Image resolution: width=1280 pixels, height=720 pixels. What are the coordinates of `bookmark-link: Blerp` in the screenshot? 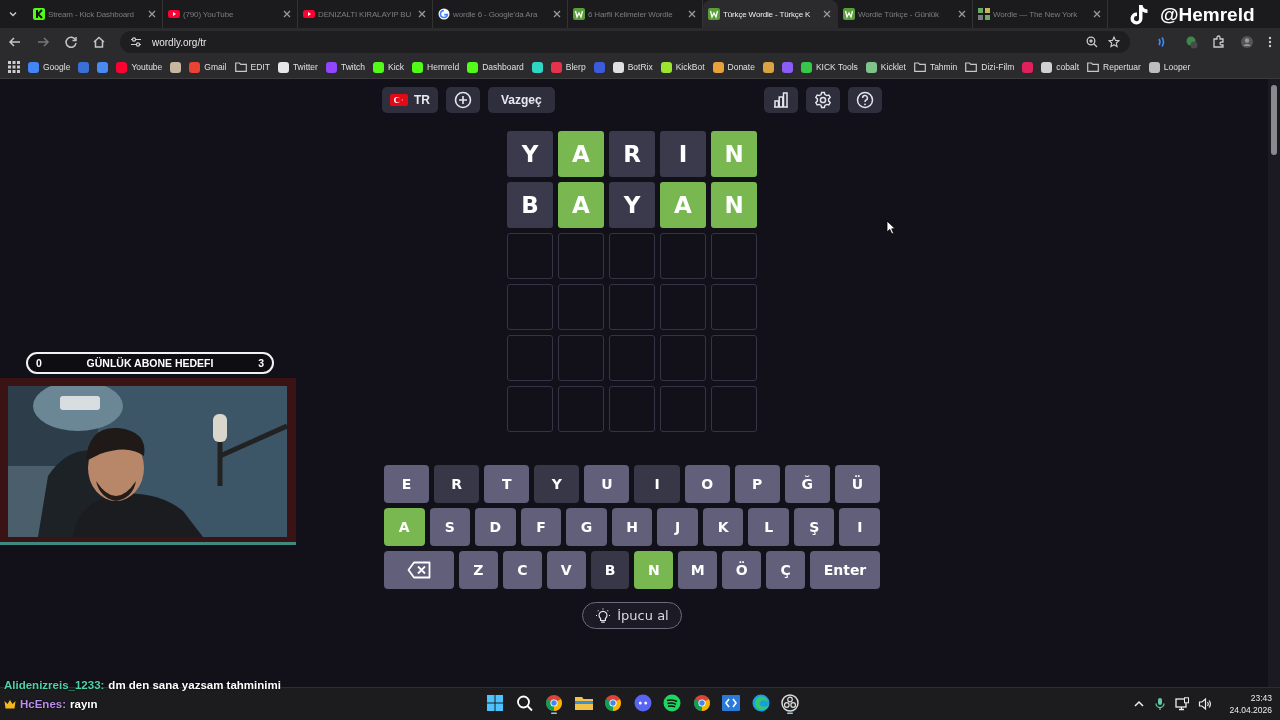 It's located at (575, 67).